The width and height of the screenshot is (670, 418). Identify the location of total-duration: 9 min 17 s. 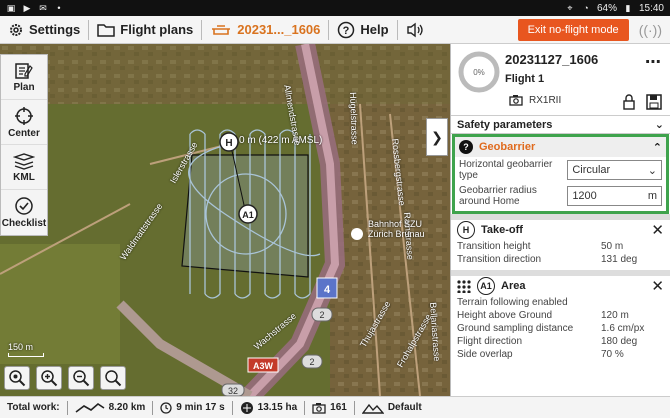
(192, 407).